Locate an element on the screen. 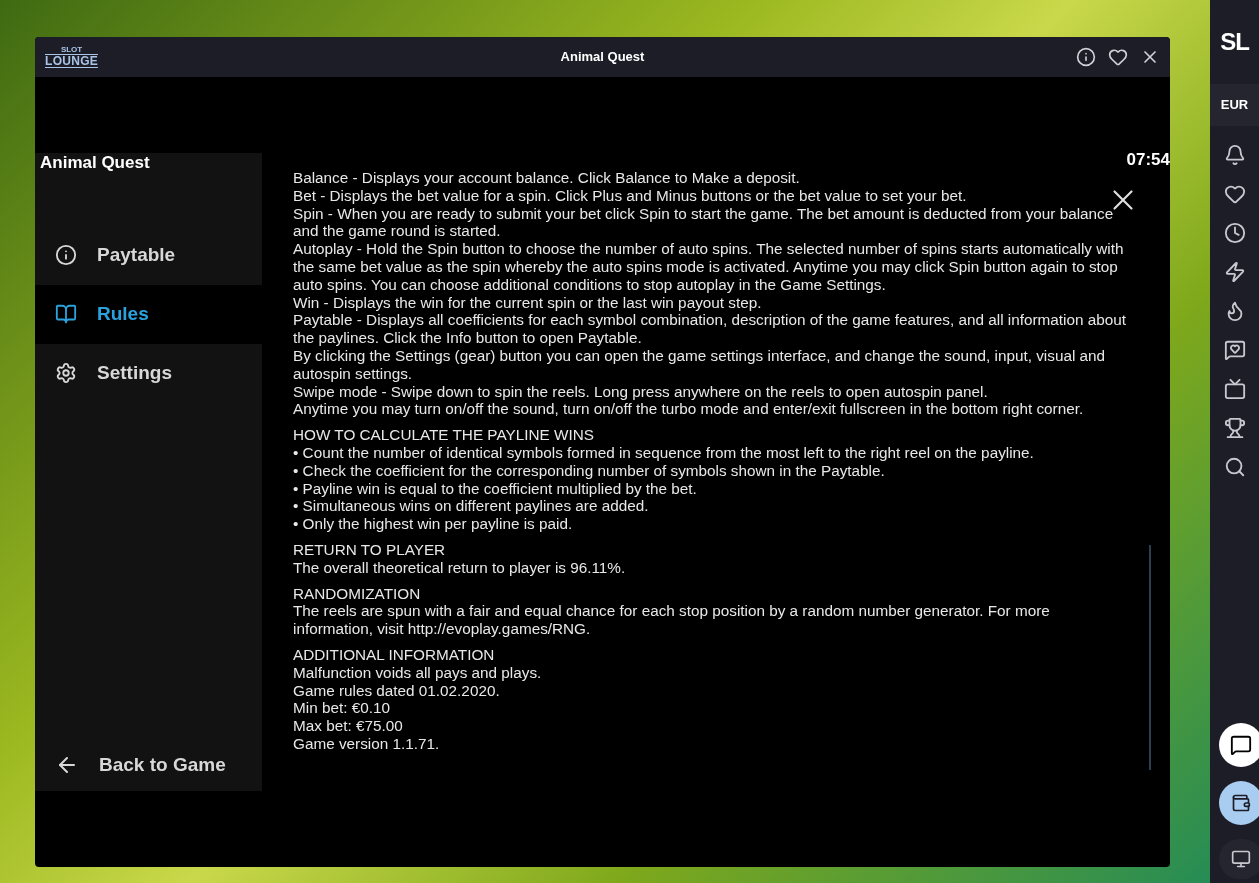  rules-text: Game rules dated 01.02.2020. is located at coordinates (397, 690).